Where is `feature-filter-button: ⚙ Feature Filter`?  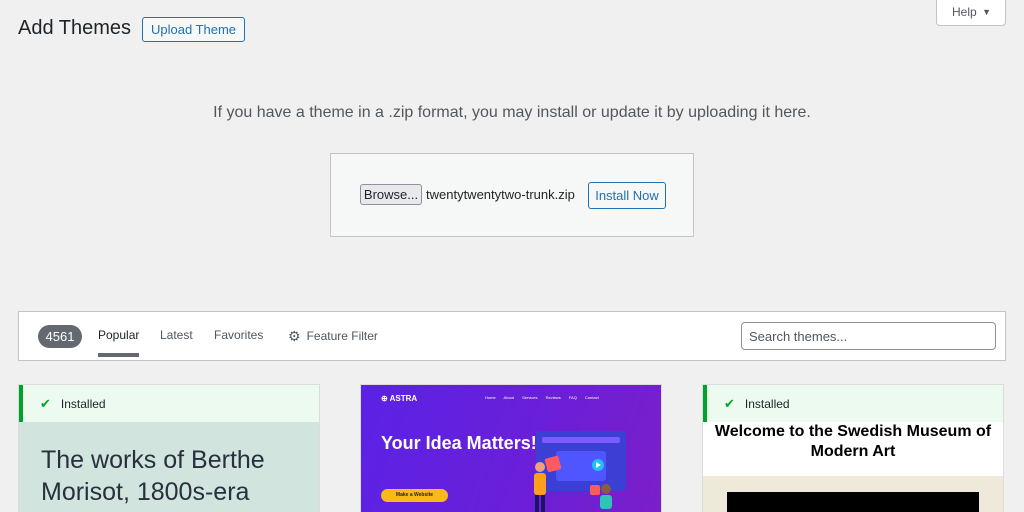 feature-filter-button: ⚙ Feature Filter is located at coordinates (333, 336).